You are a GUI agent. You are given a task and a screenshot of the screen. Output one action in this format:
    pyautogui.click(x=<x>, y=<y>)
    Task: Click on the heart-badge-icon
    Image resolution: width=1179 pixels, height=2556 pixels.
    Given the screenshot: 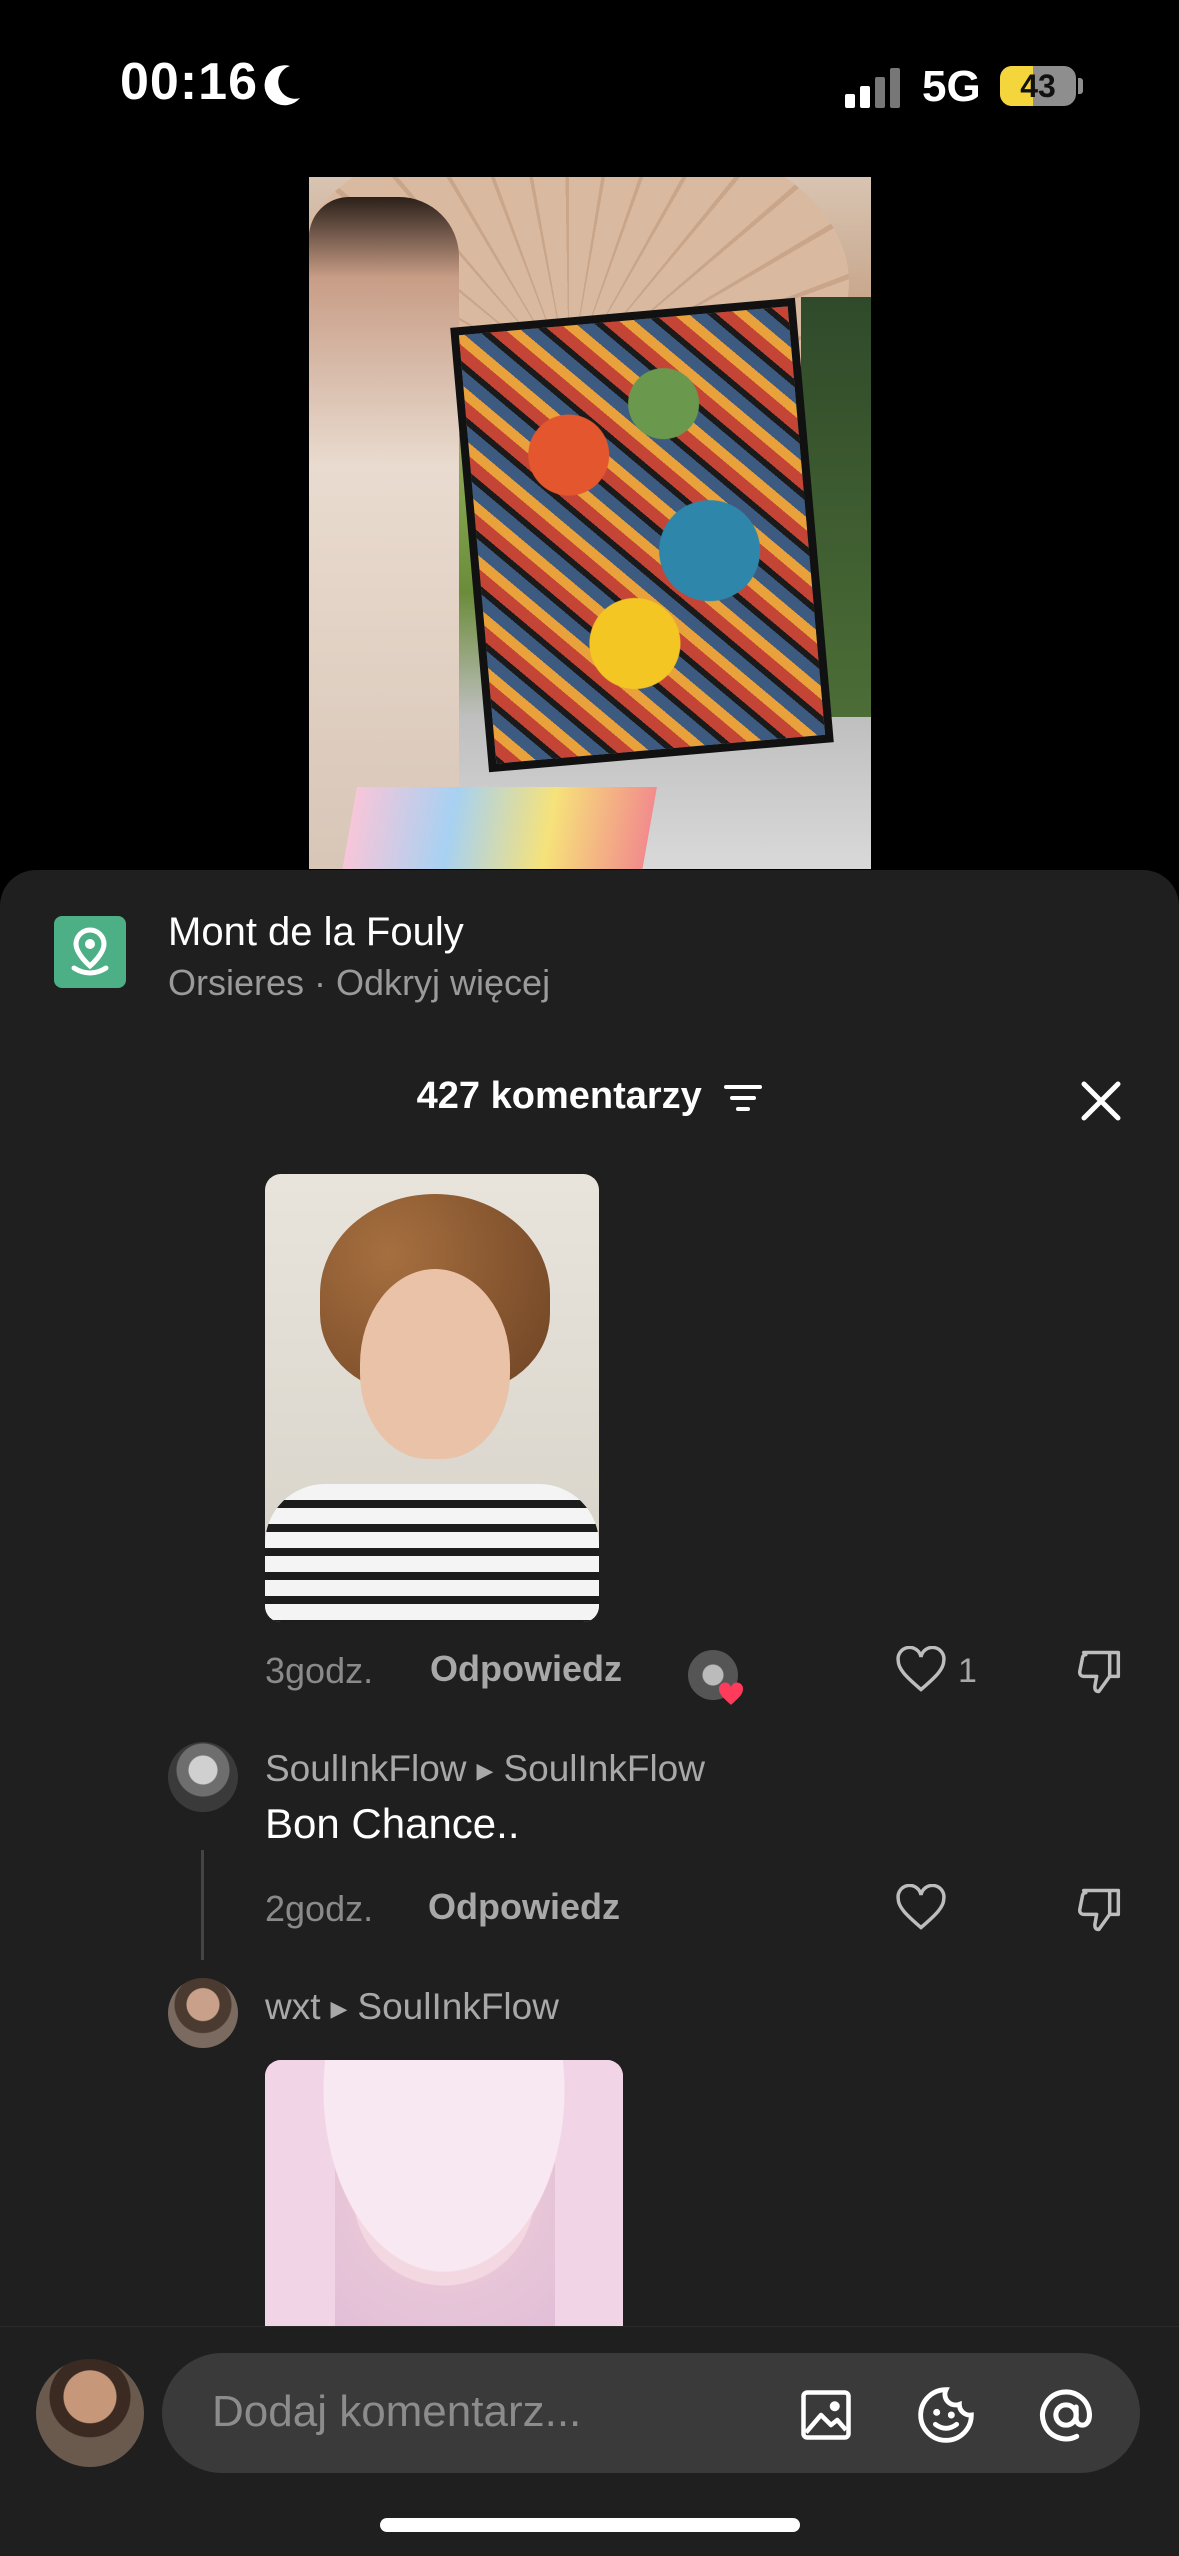 What is the action you would take?
    pyautogui.click(x=731, y=1693)
    